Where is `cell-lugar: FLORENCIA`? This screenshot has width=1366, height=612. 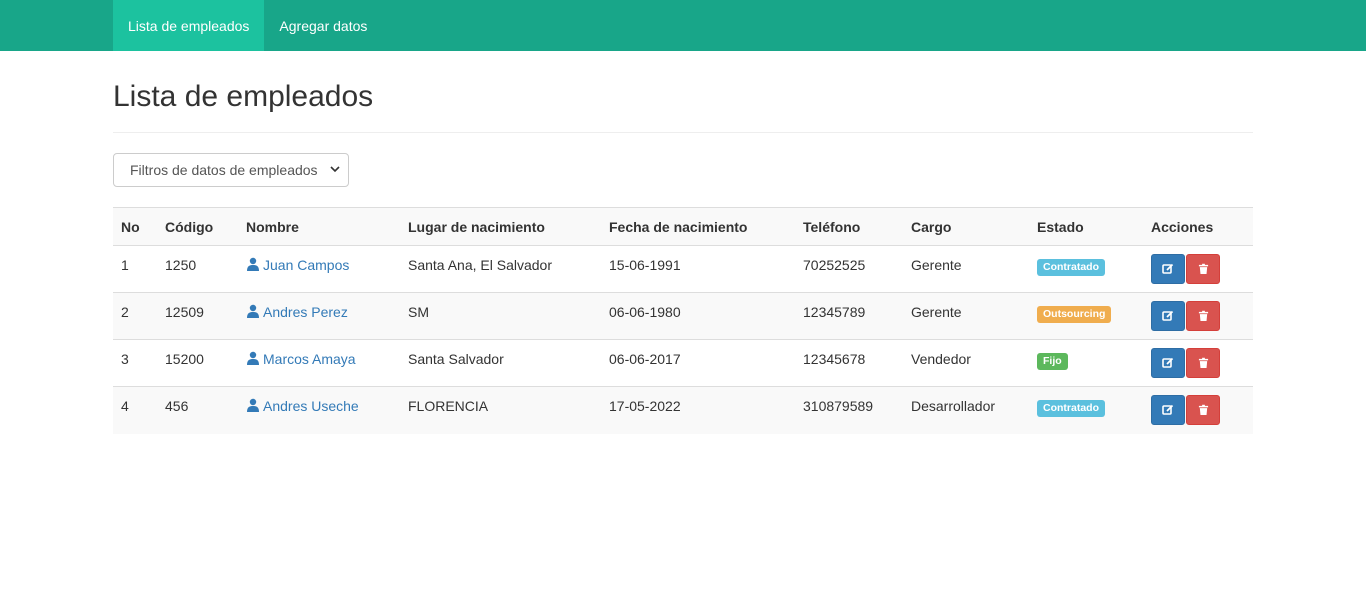 cell-lugar: FLORENCIA is located at coordinates (500, 410).